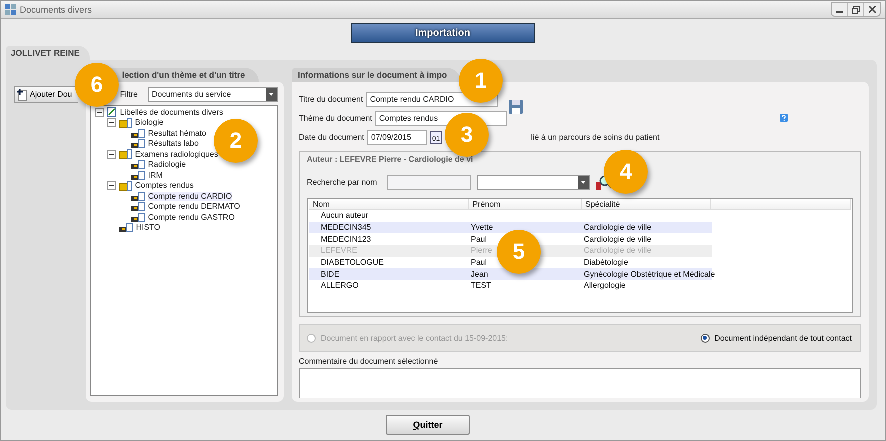 The height and width of the screenshot is (441, 886). What do you see at coordinates (57, 9) in the screenshot?
I see `window-title: Documents divers` at bounding box center [57, 9].